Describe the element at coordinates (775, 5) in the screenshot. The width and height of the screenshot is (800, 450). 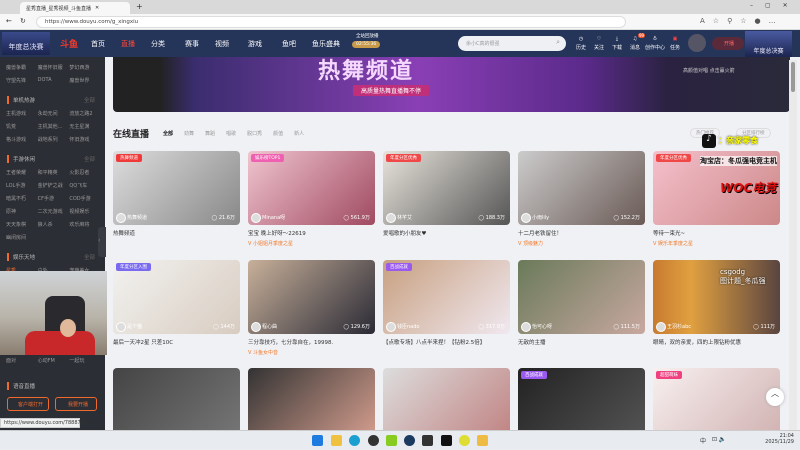
I see `window-controls: –▢✕` at that location.